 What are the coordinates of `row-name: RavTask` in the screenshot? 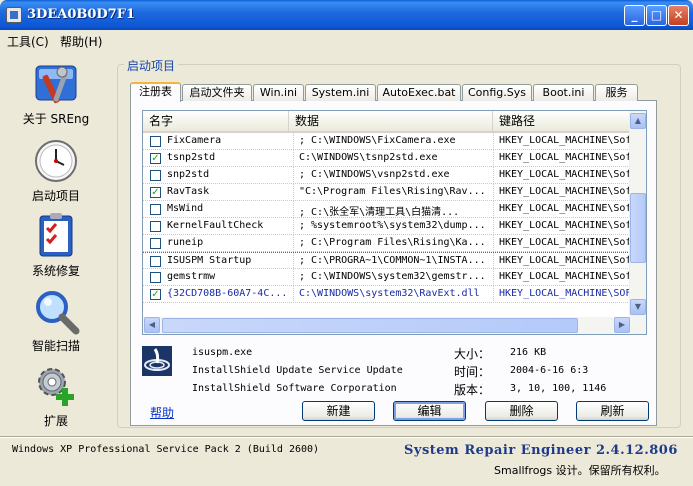 It's located at (188, 191).